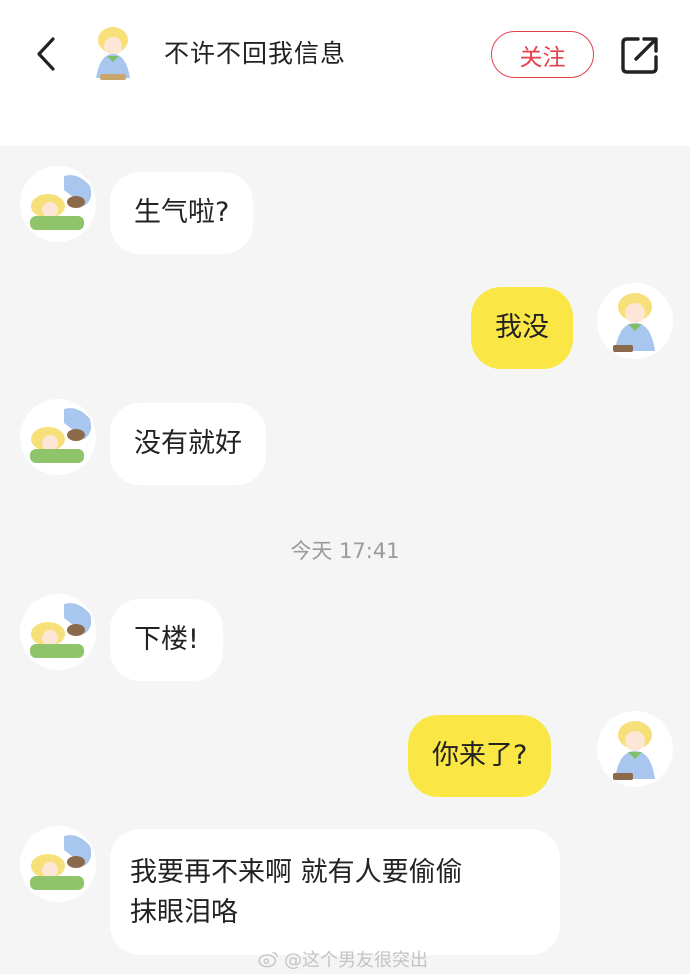 Image resolution: width=690 pixels, height=974 pixels. I want to click on message-bubble-incoming: 下楼!, so click(166, 640).